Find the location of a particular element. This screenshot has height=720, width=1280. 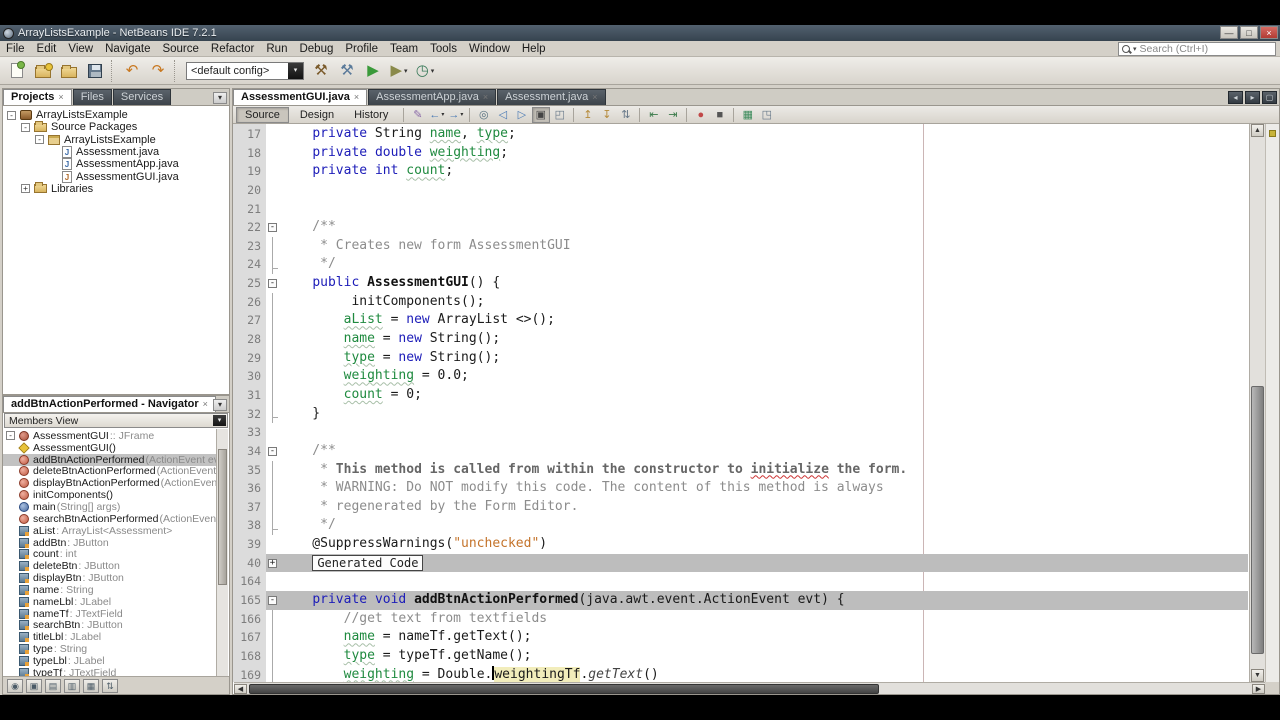

vertical-scrollbar-thumb is located at coordinates (1257, 520).